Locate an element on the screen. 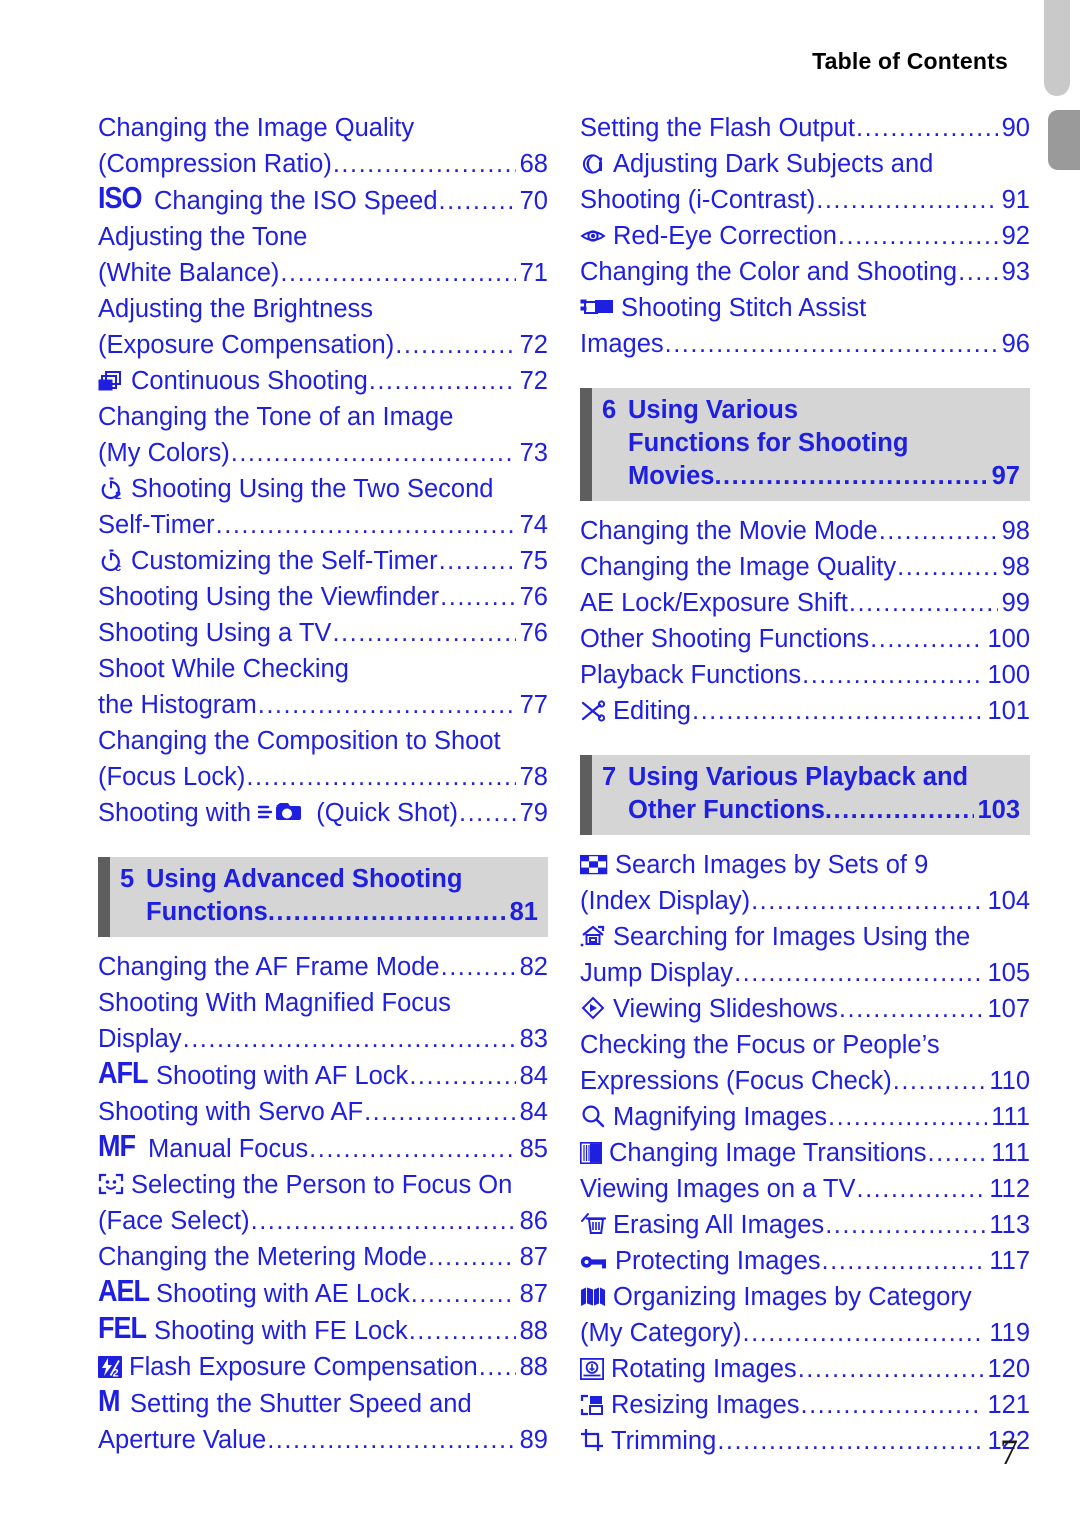  toc-entry-label: (White Balance) is located at coordinates (189, 273).